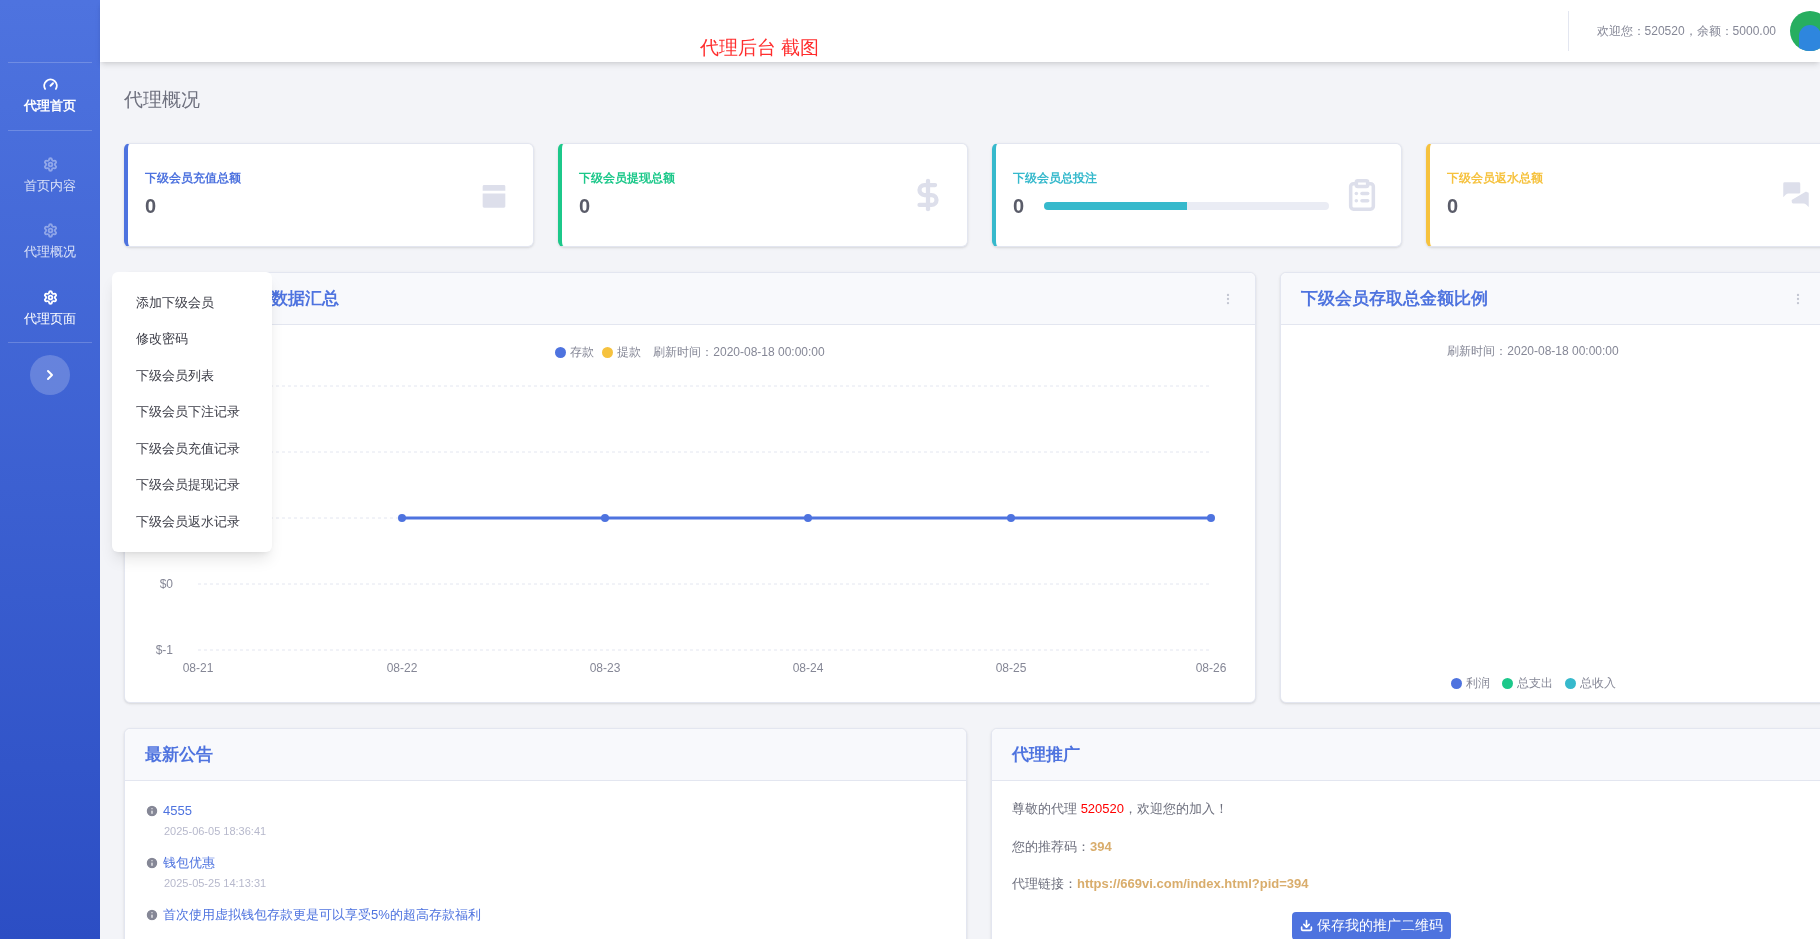 Image resolution: width=1820 pixels, height=939 pixels. Describe the element at coordinates (50, 308) in the screenshot. I see `sidebar-item: 代理页面` at that location.